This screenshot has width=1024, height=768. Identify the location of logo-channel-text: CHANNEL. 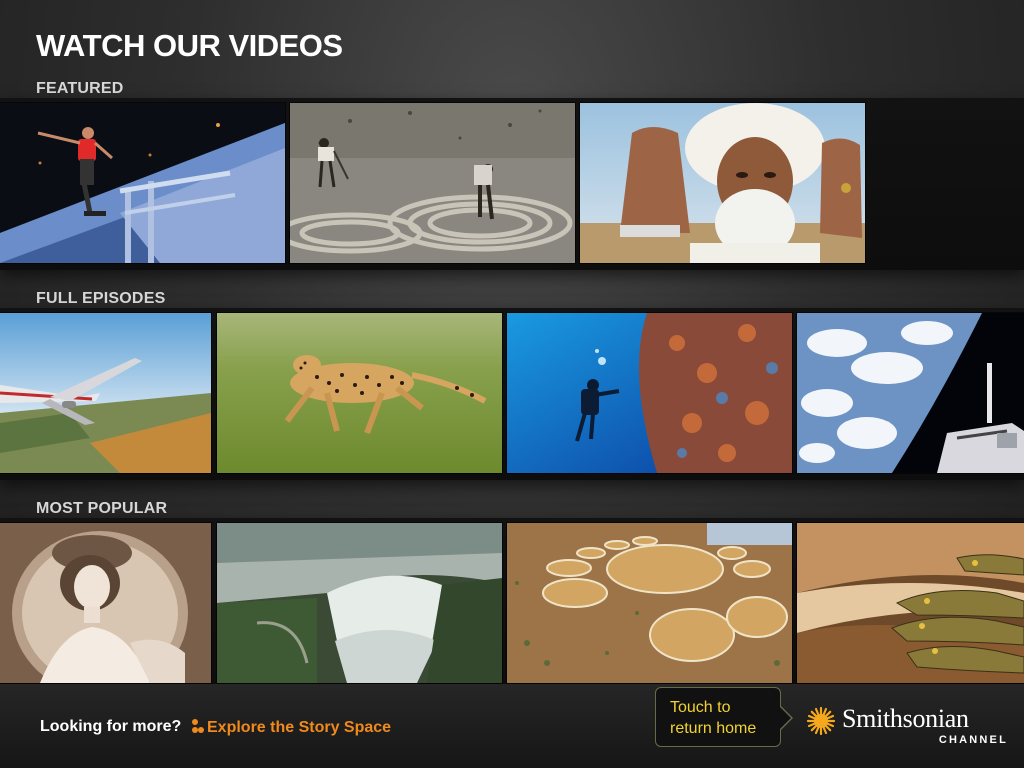
(973, 740).